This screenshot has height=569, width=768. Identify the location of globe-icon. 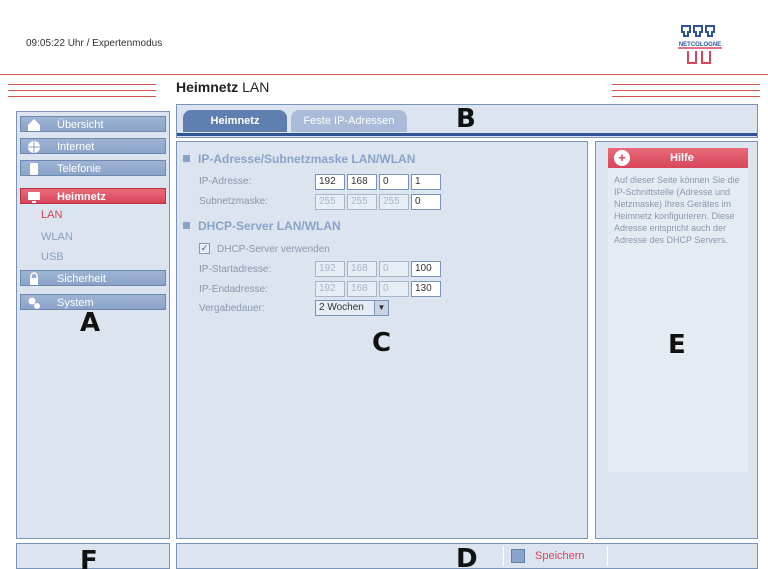
(34, 147).